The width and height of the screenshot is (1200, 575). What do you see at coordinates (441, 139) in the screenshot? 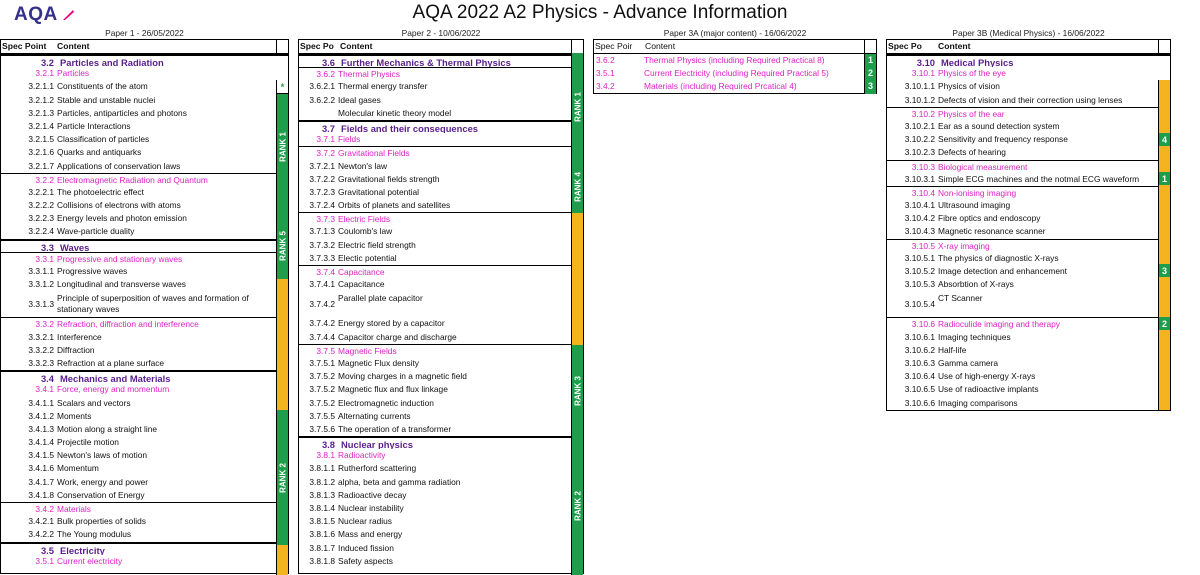
I see `subsection-heading: 3.7.1 Fields` at bounding box center [441, 139].